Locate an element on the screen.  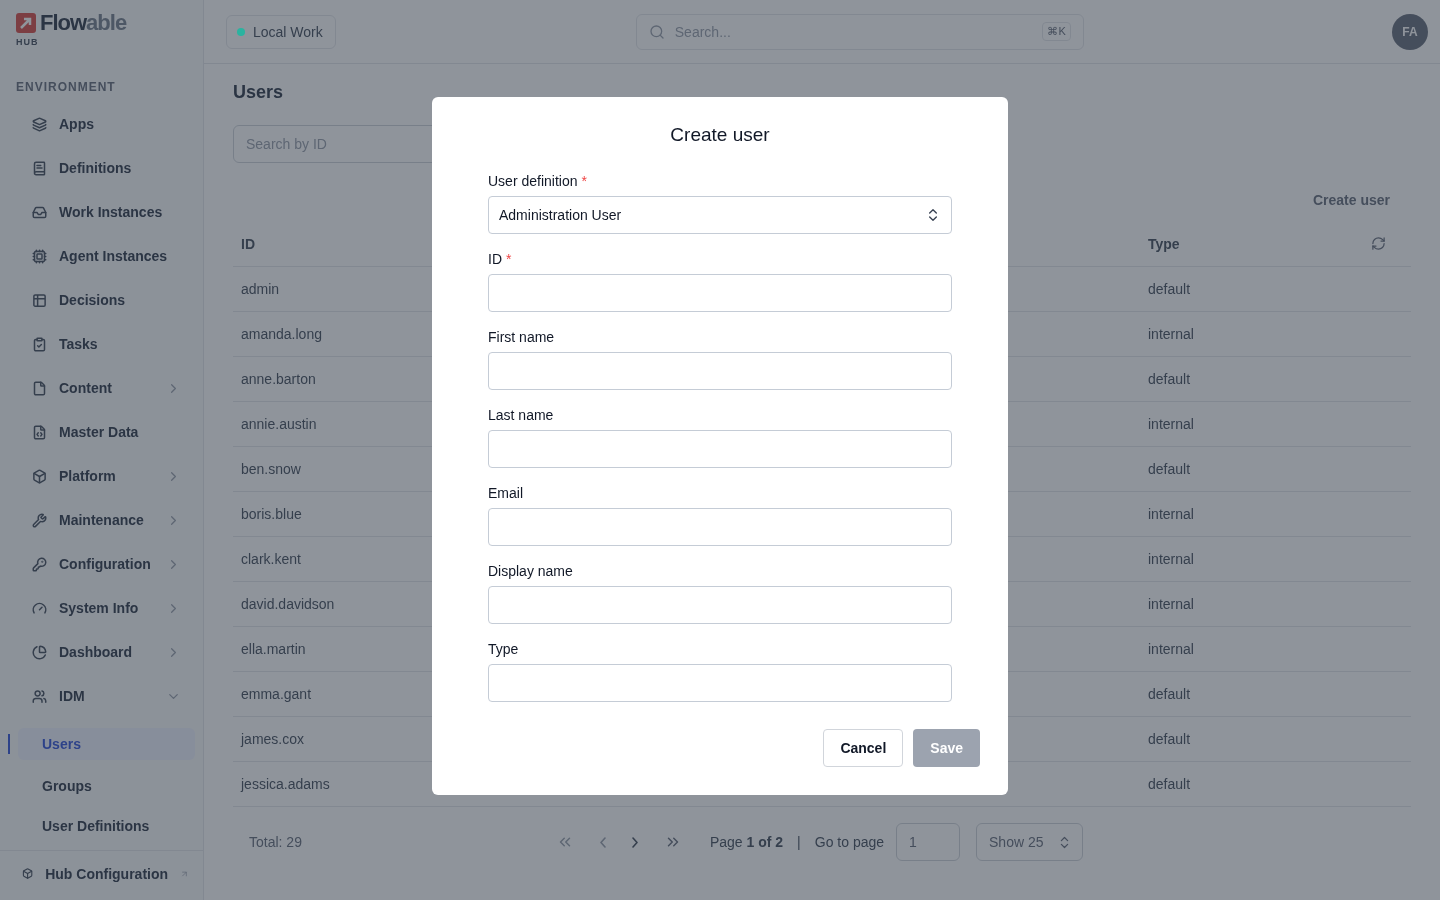
field-label: First name is located at coordinates (522, 337).